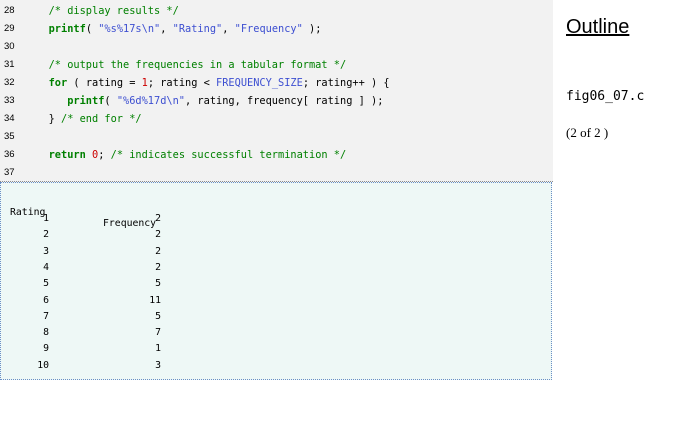 This screenshot has width=696, height=433. What do you see at coordinates (151, 101) in the screenshot?
I see `code-token: "%6d%17d\n"` at bounding box center [151, 101].